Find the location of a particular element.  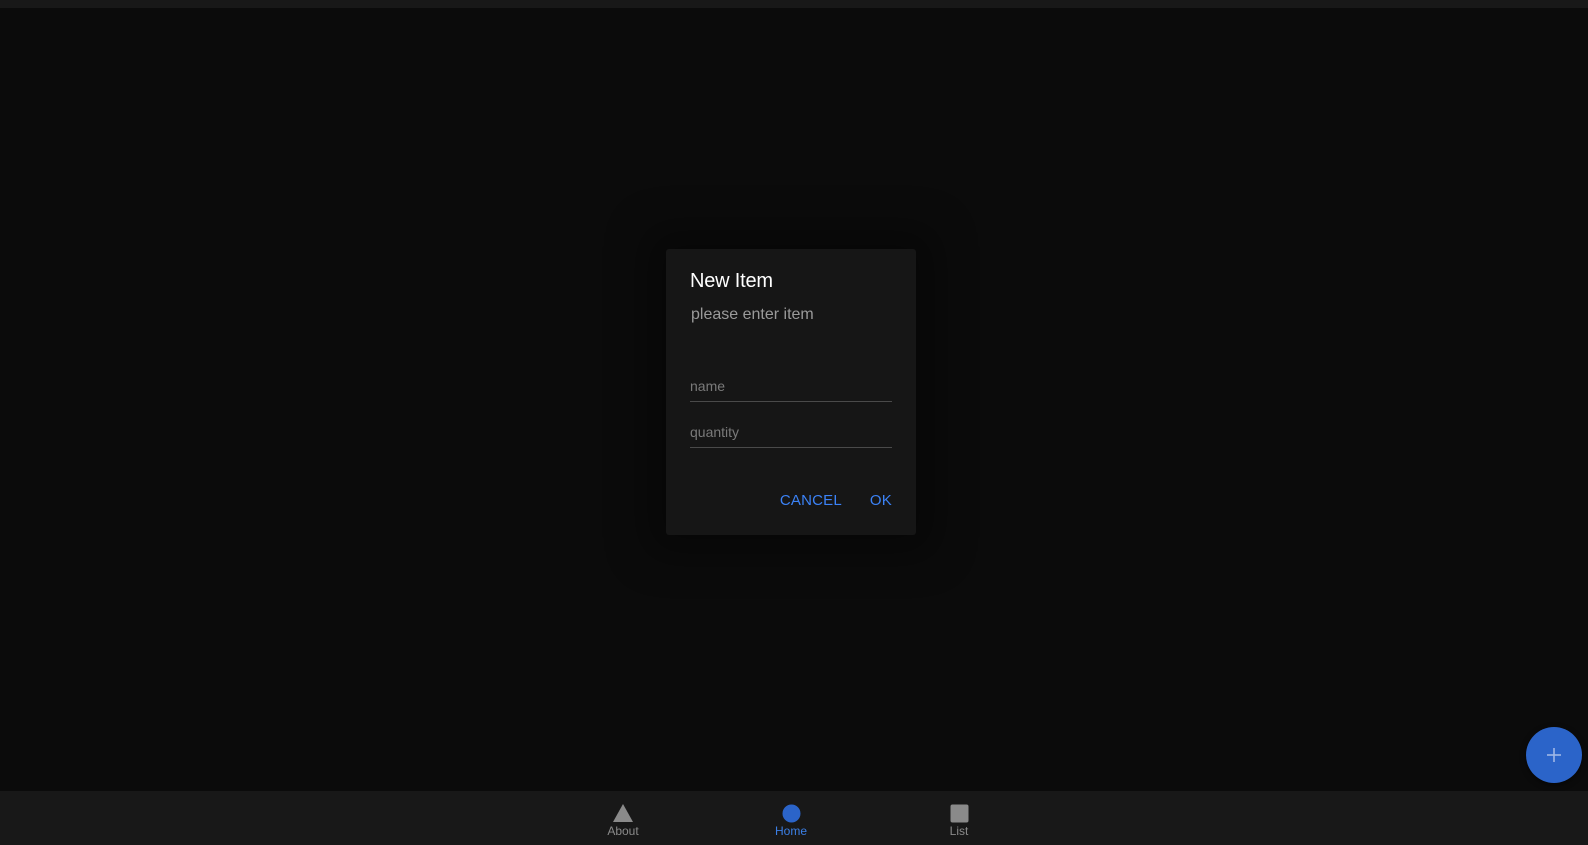

plus-icon is located at coordinates (1554, 755).